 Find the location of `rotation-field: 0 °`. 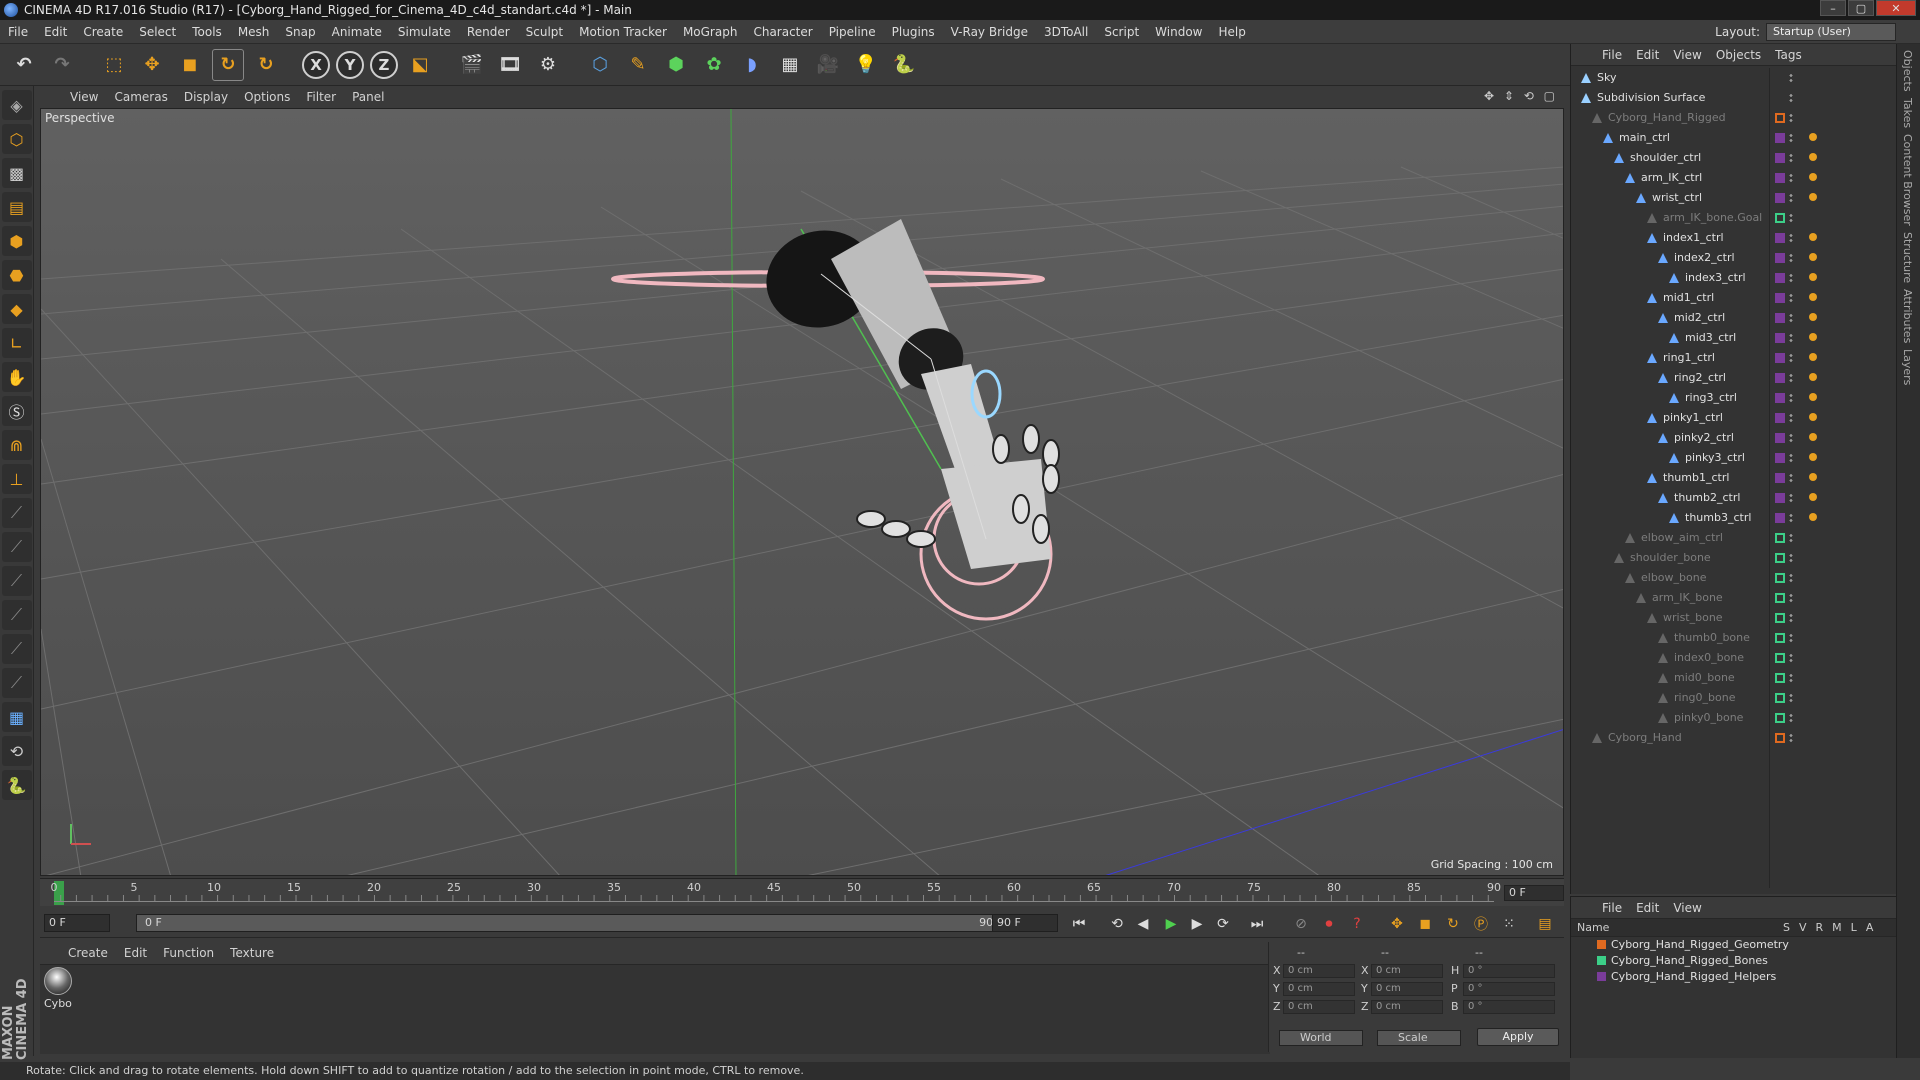

rotation-field: 0 ° is located at coordinates (1509, 989).